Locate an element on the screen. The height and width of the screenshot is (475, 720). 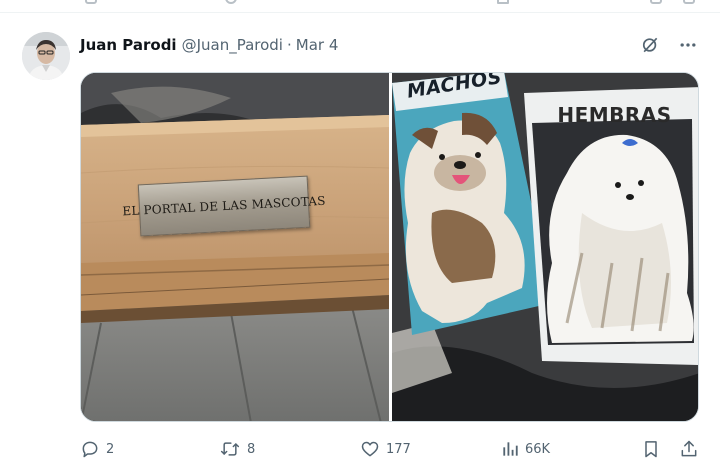
repost-count: 8 is located at coordinates (251, 449).